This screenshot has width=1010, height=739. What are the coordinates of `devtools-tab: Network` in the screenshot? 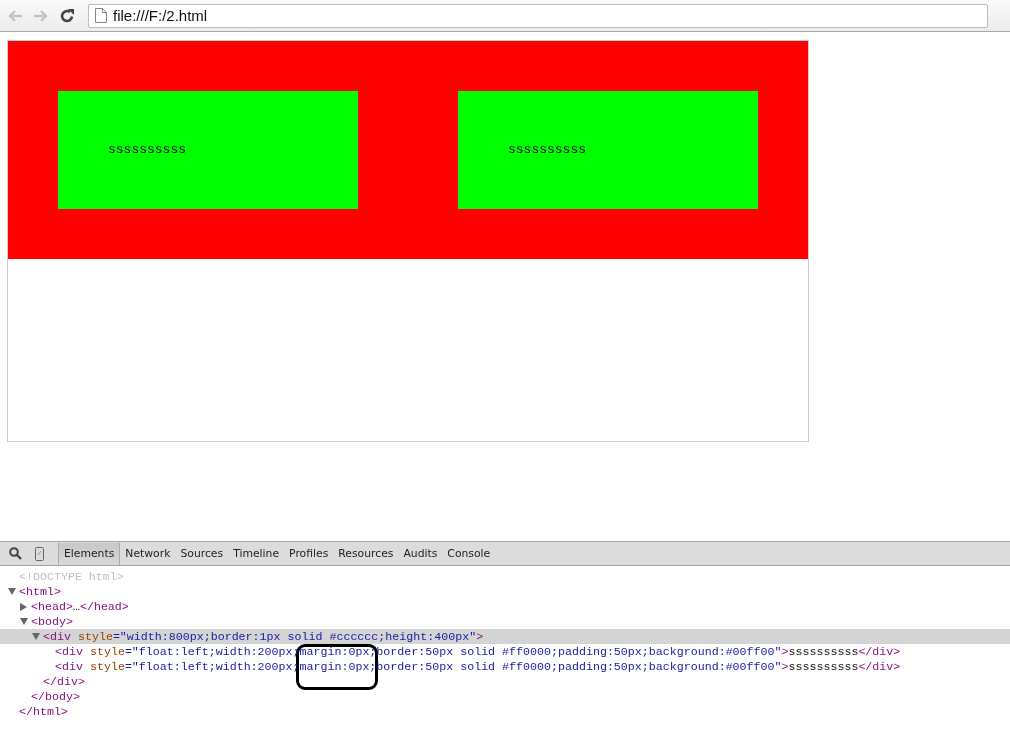 It's located at (148, 553).